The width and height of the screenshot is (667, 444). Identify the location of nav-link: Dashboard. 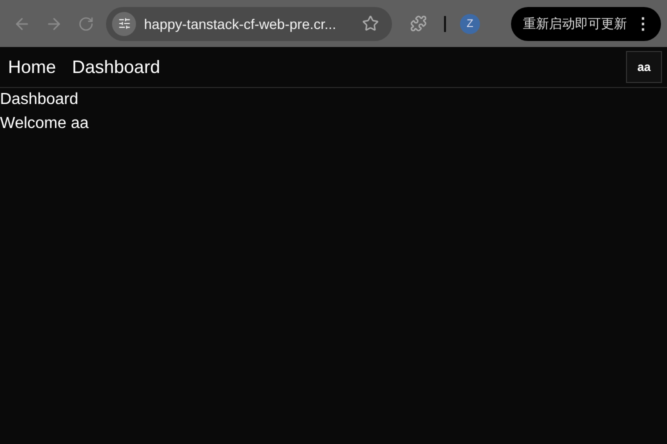
(116, 67).